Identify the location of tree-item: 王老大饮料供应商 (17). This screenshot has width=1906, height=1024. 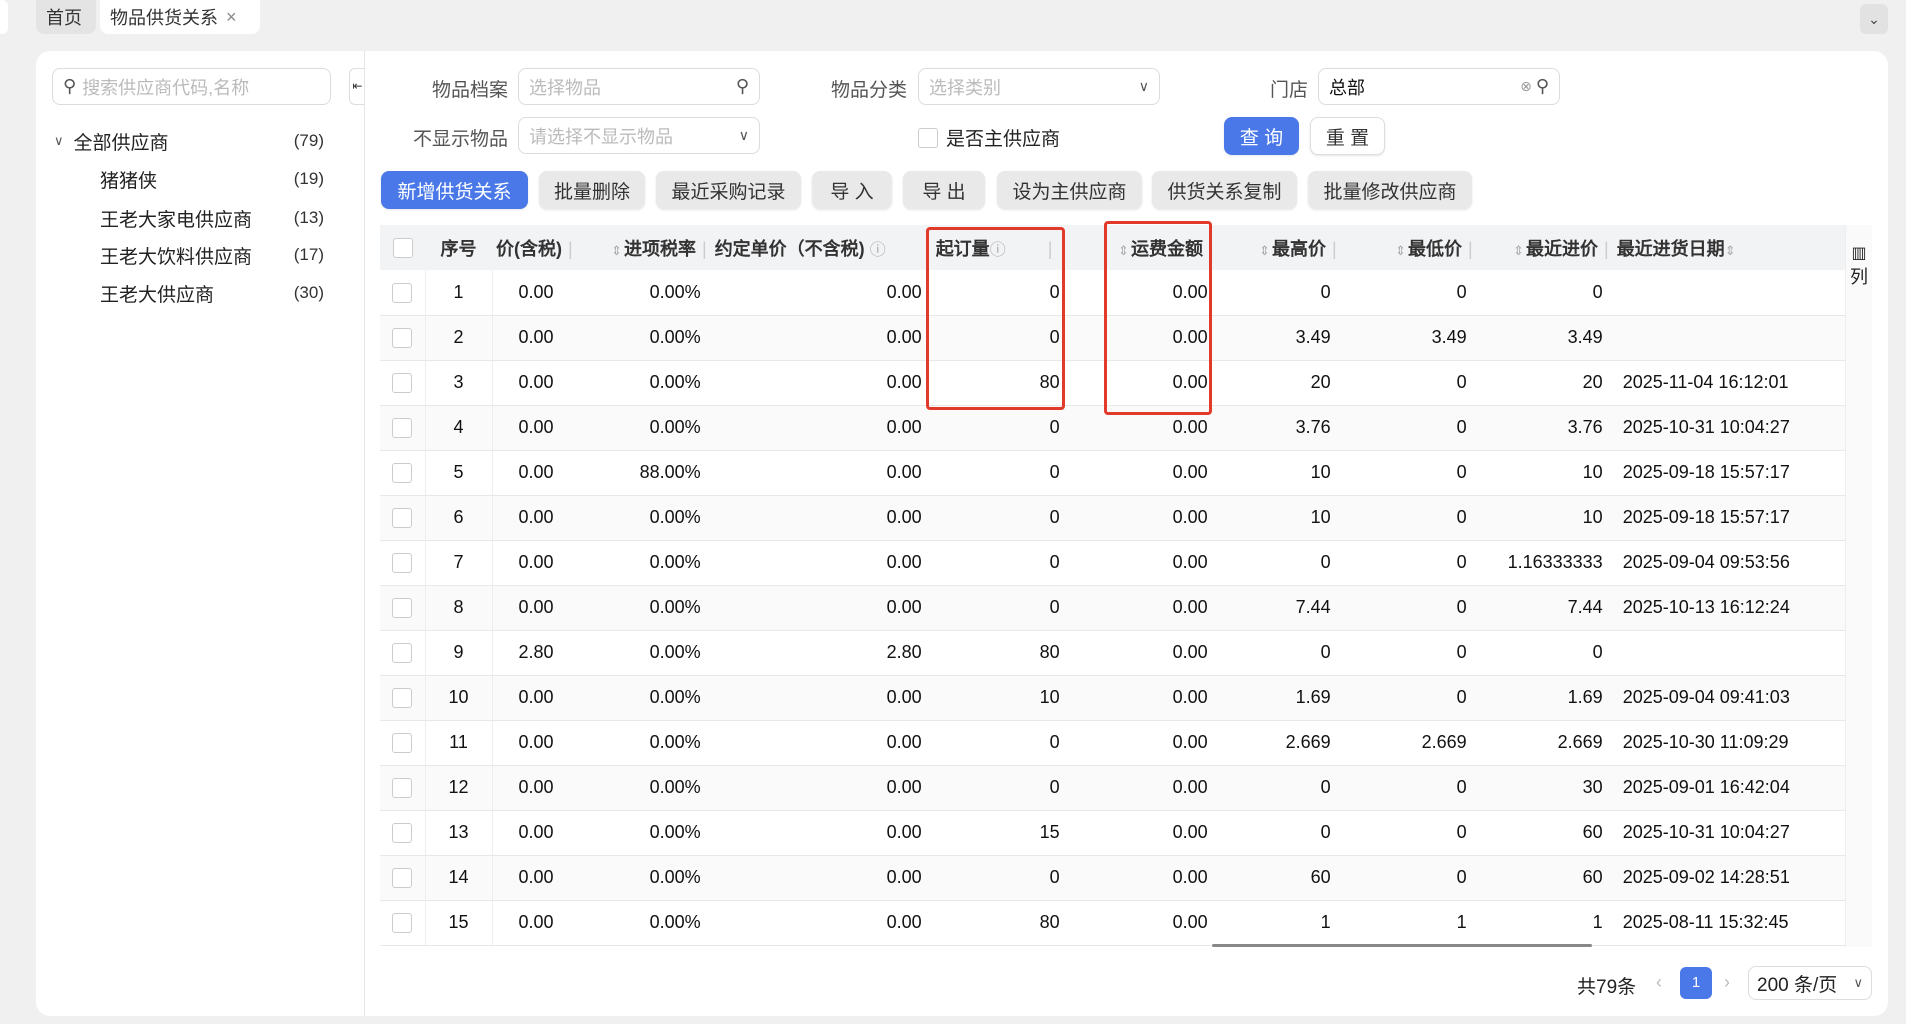
(201, 255).